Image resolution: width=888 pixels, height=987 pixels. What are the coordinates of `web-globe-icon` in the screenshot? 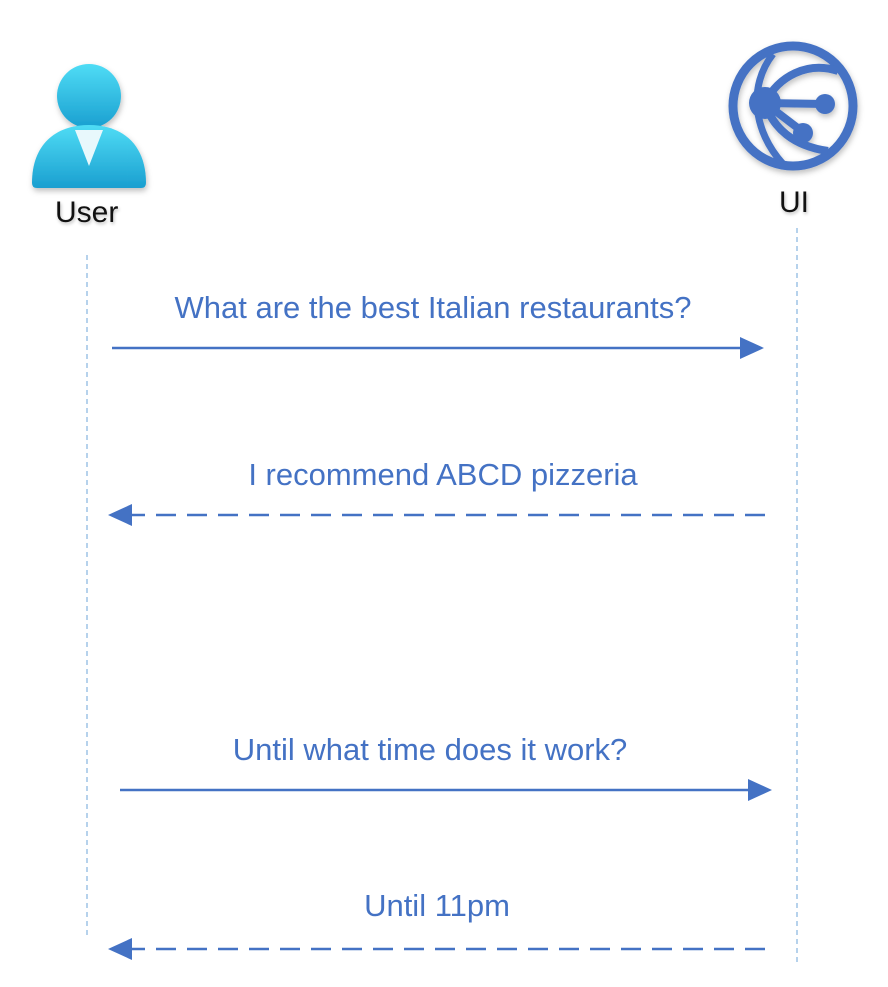 It's located at (793, 106).